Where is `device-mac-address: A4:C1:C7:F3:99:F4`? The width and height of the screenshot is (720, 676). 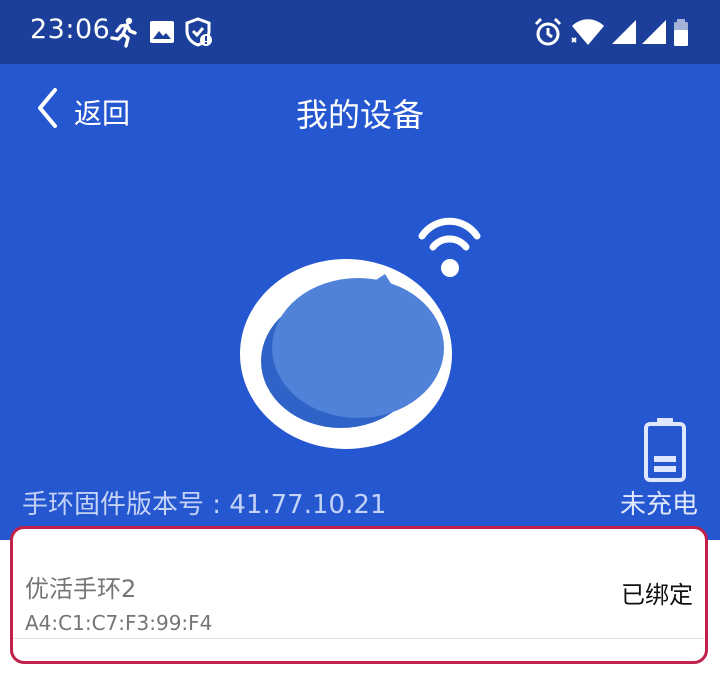
device-mac-address: A4:C1:C7:F3:99:F4 is located at coordinates (119, 623).